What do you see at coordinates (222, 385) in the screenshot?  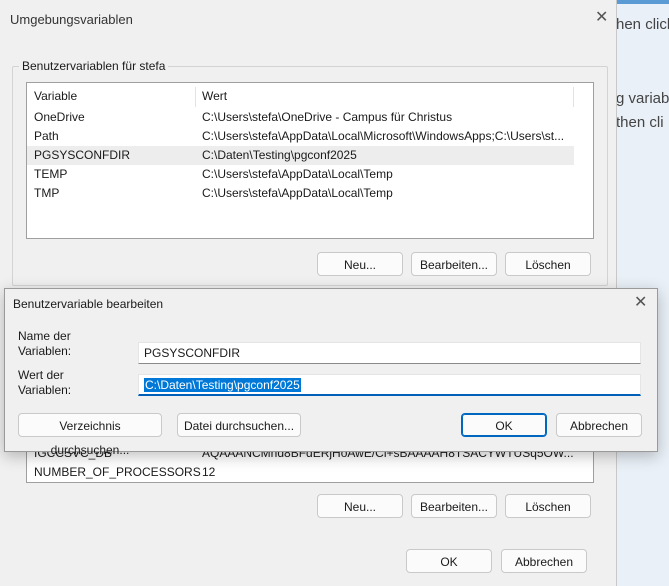 I see `selected-text: C:\Daten\Testing\pgconf2025` at bounding box center [222, 385].